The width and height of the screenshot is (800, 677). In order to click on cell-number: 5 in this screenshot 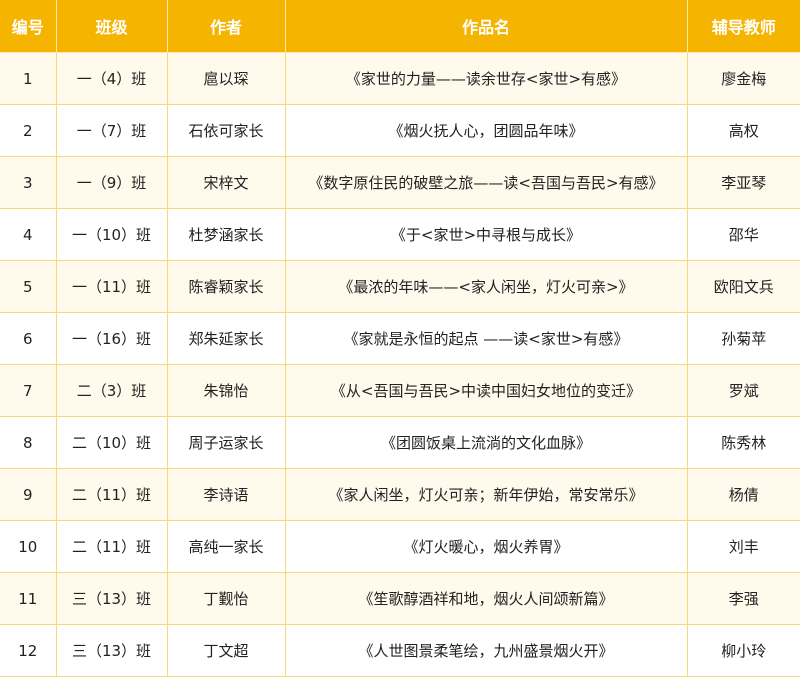, I will do `click(28, 286)`.